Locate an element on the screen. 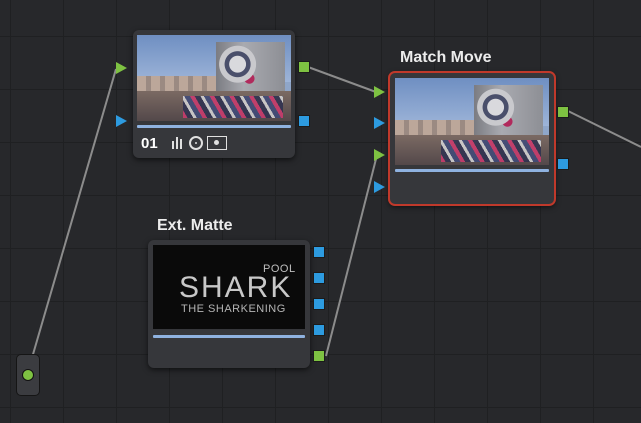  circle-target-icon is located at coordinates (196, 143).